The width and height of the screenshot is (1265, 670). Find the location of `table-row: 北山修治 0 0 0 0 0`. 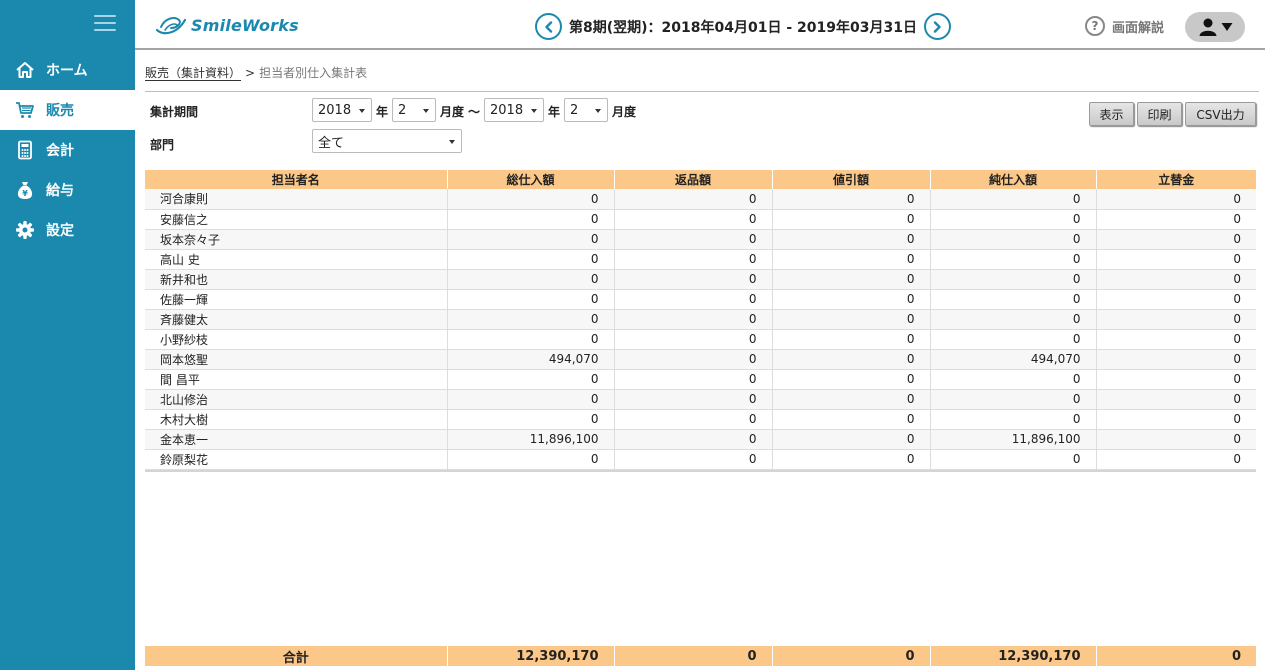

table-row: 北山修治 0 0 0 0 0 is located at coordinates (700, 399).